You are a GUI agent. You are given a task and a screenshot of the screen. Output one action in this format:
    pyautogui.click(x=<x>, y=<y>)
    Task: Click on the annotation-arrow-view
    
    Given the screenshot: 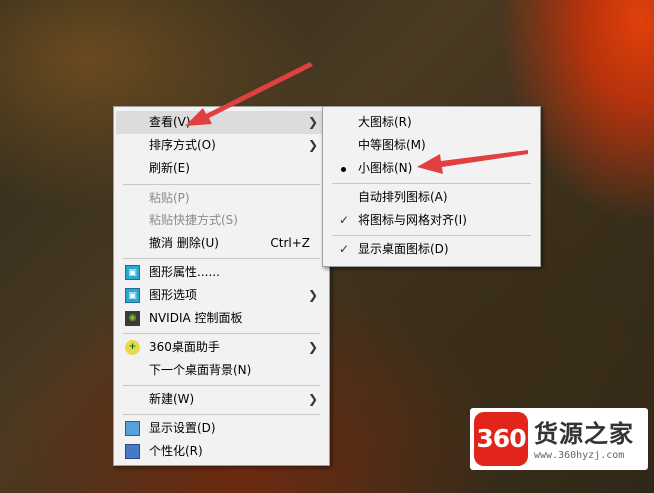 What is the action you would take?
    pyautogui.click(x=249, y=94)
    